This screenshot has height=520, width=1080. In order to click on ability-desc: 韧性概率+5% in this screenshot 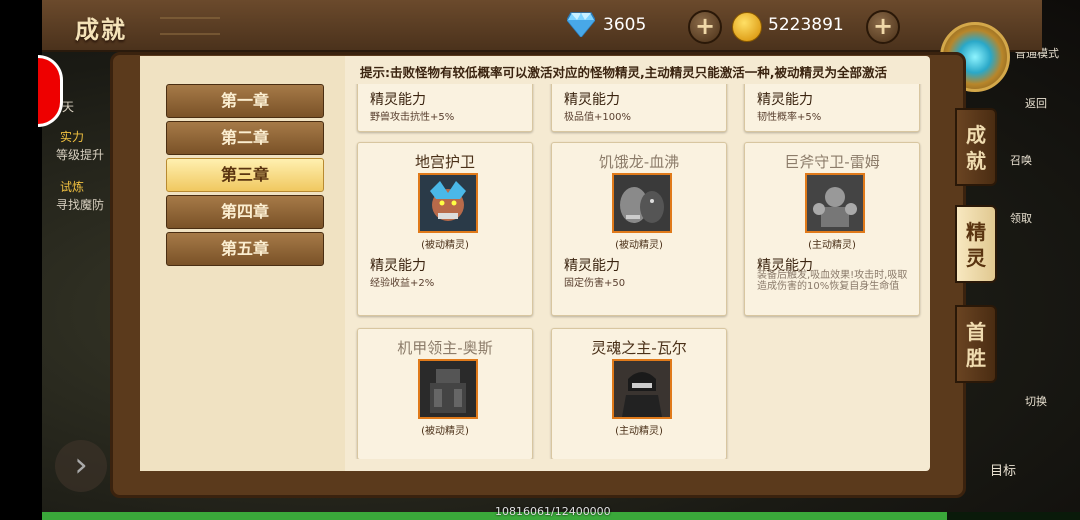, I will do `click(789, 117)`.